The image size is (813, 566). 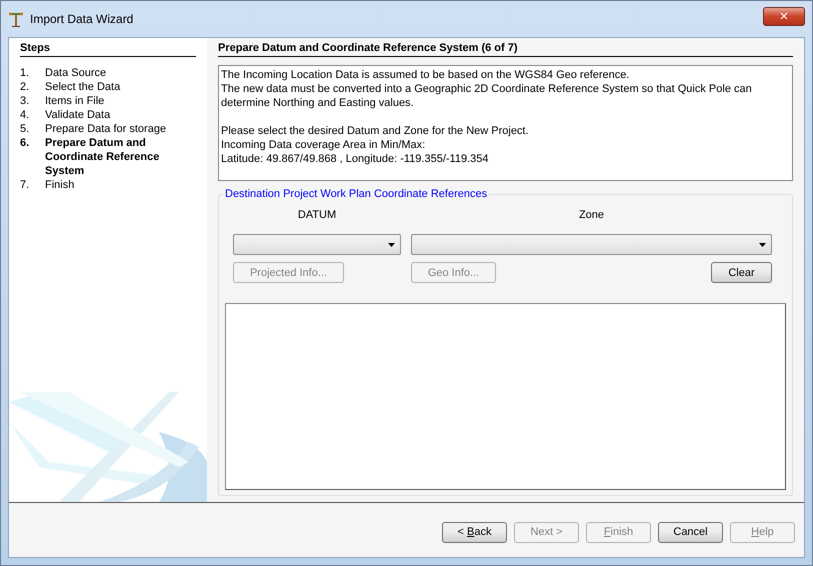 What do you see at coordinates (59, 185) in the screenshot?
I see `step-label: Finish` at bounding box center [59, 185].